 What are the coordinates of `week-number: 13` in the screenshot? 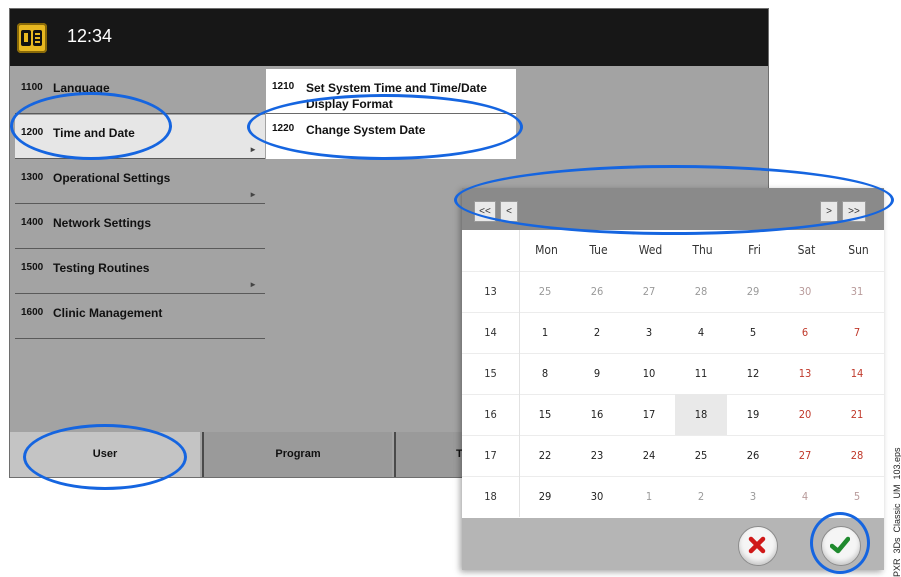 It's located at (491, 291).